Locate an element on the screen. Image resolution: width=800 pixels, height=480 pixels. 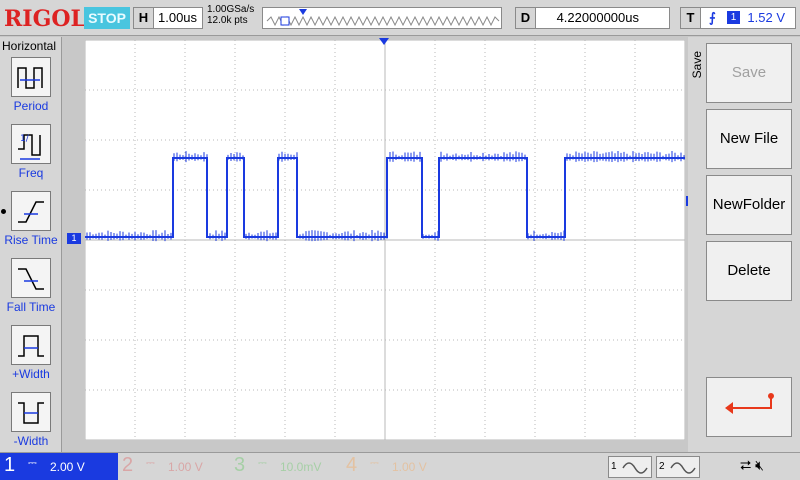
rising-edge-icon: ⨍ is located at coordinates (712, 17).